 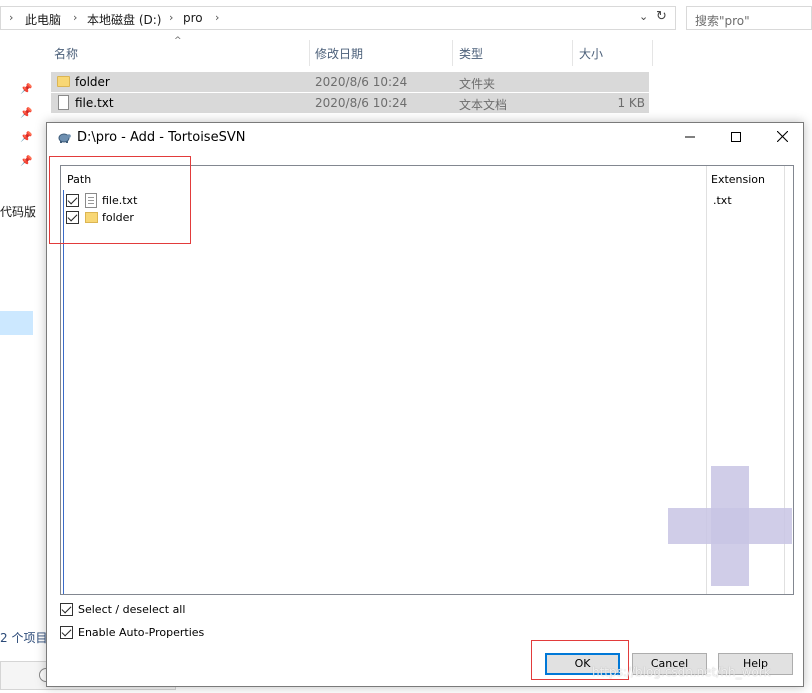 I want to click on select-all-checkbox, so click(x=66, y=609).